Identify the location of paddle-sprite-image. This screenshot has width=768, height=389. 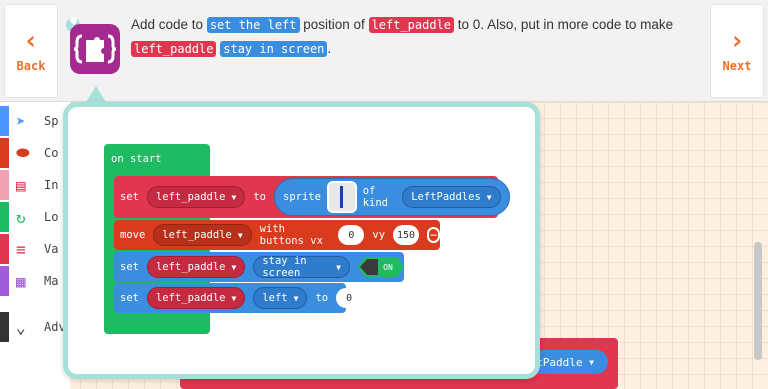
(342, 197).